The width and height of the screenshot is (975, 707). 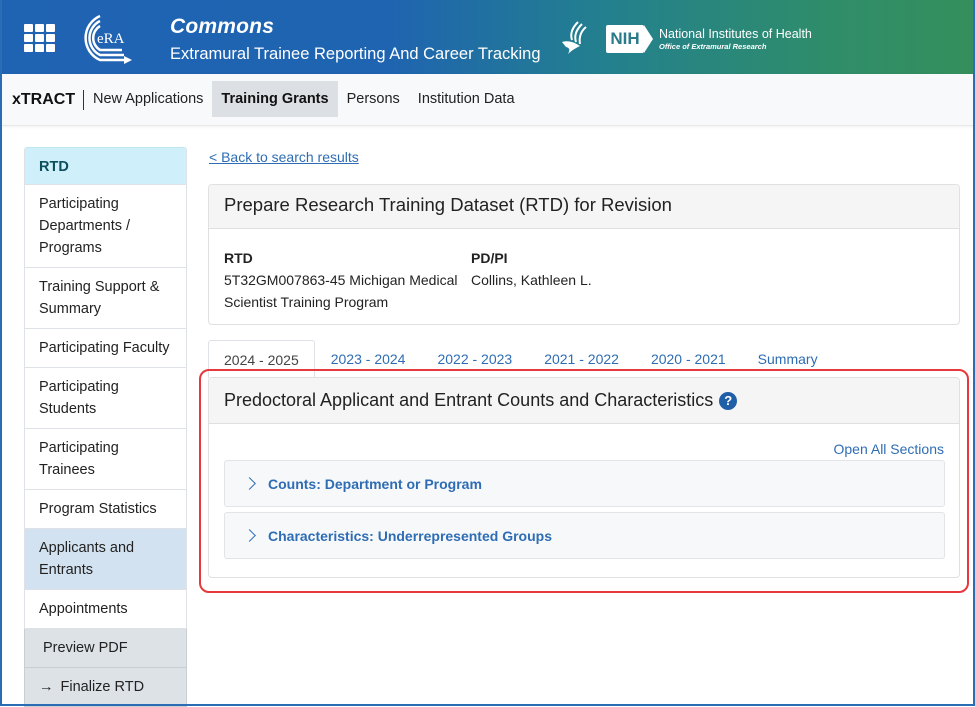 I want to click on nih-badge: NIH, so click(x=625, y=39).